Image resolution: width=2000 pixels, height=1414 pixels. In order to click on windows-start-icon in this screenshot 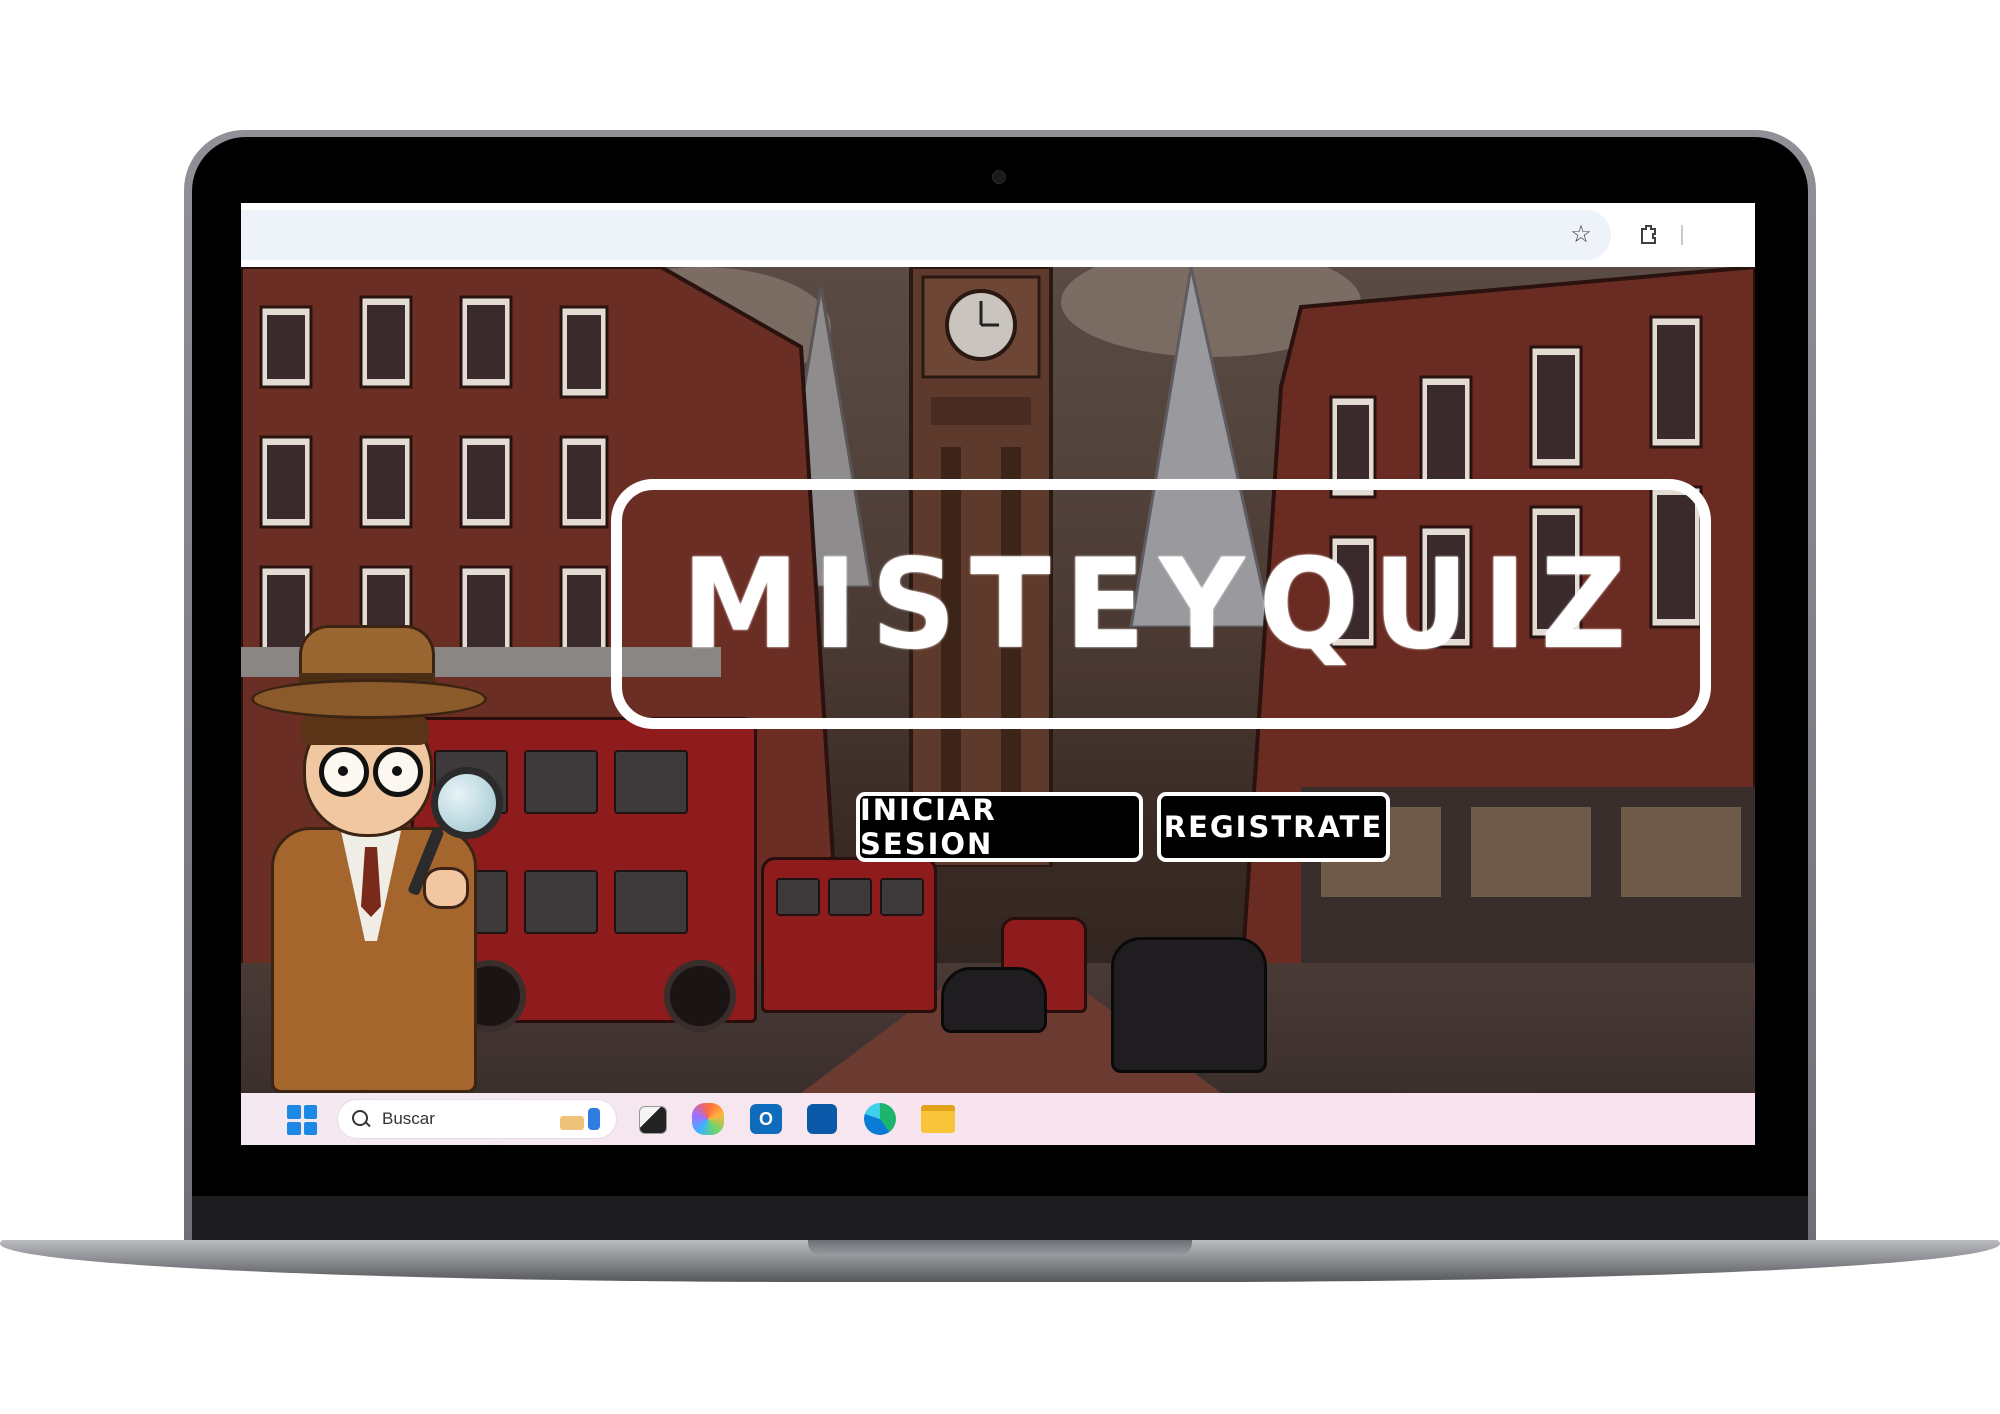, I will do `click(302, 1120)`.